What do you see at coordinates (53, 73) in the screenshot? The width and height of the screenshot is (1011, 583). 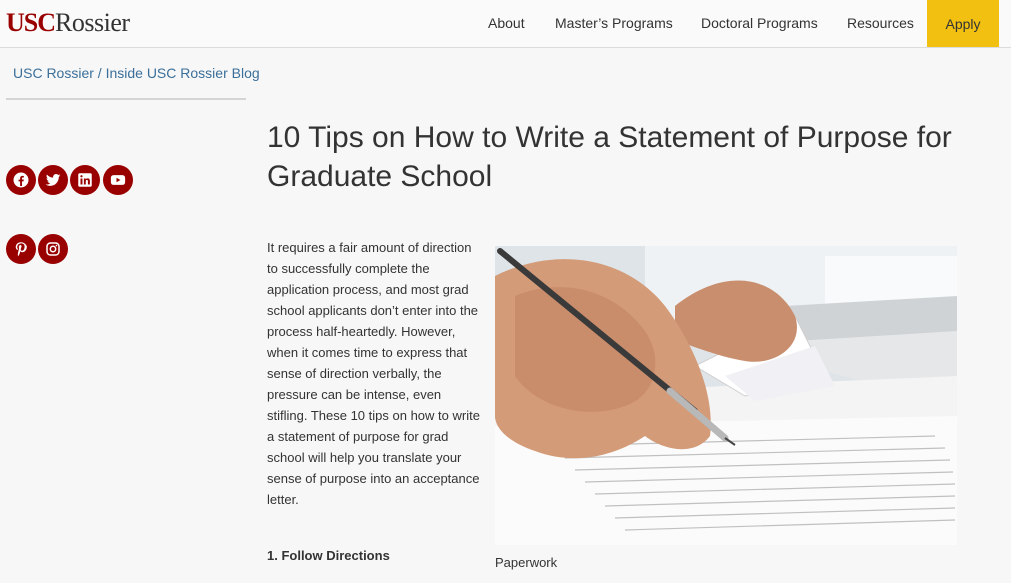 I see `breadcrumb-home-link: USC Rossier` at bounding box center [53, 73].